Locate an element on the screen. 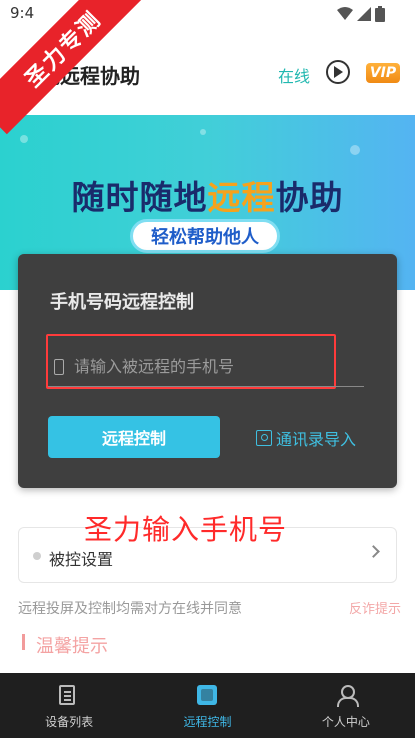  banner-subtitle: 轻松帮助他人 is located at coordinates (205, 236).